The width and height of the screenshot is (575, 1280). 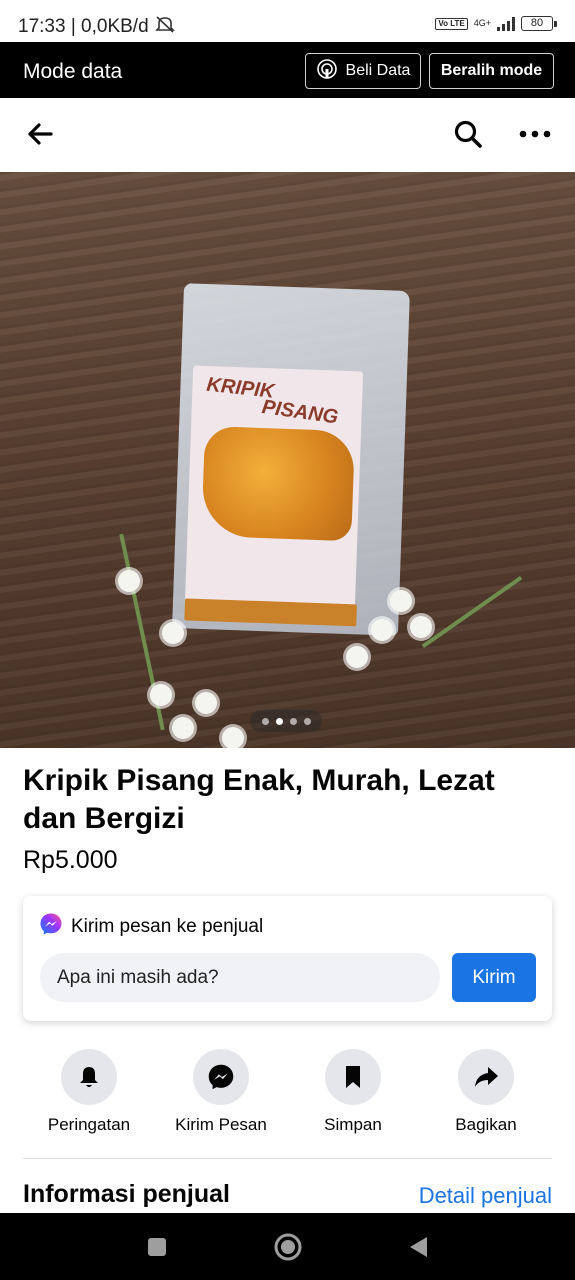 What do you see at coordinates (468, 134) in the screenshot?
I see `search-icon` at bounding box center [468, 134].